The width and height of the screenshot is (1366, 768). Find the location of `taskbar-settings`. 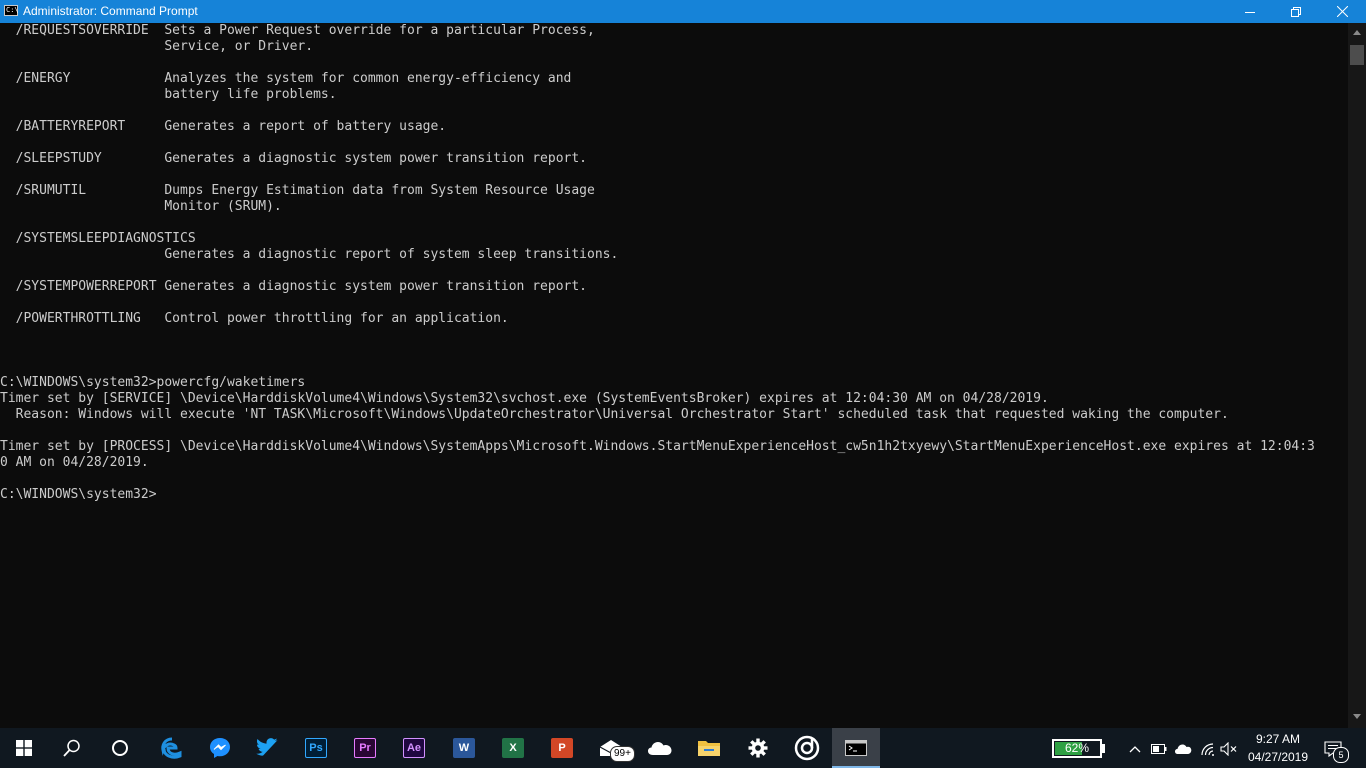

taskbar-settings is located at coordinates (758, 748).